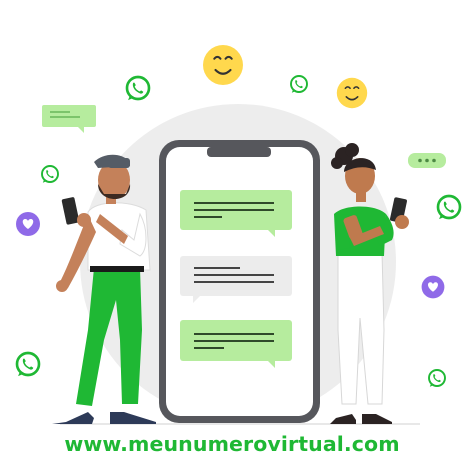 This screenshot has height=476, width=464. Describe the element at coordinates (427, 160) in the screenshot. I see `typing-dots-icon` at that location.